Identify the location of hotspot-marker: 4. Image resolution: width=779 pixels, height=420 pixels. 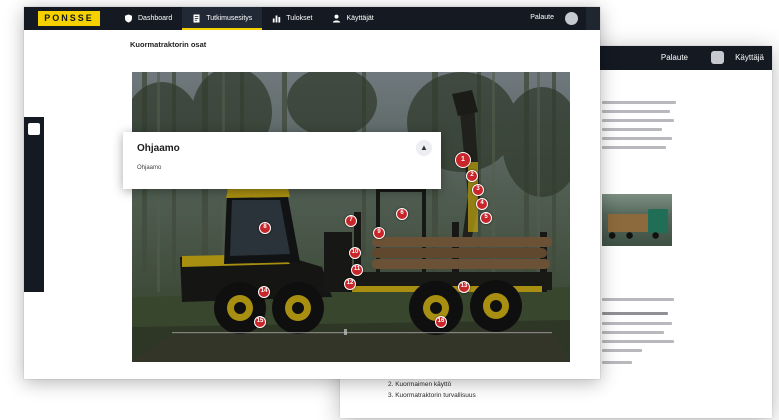
(482, 204).